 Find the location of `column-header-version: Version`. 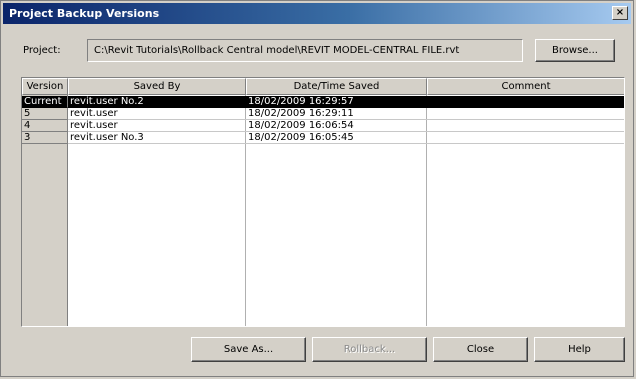

column-header-version: Version is located at coordinates (45, 86).